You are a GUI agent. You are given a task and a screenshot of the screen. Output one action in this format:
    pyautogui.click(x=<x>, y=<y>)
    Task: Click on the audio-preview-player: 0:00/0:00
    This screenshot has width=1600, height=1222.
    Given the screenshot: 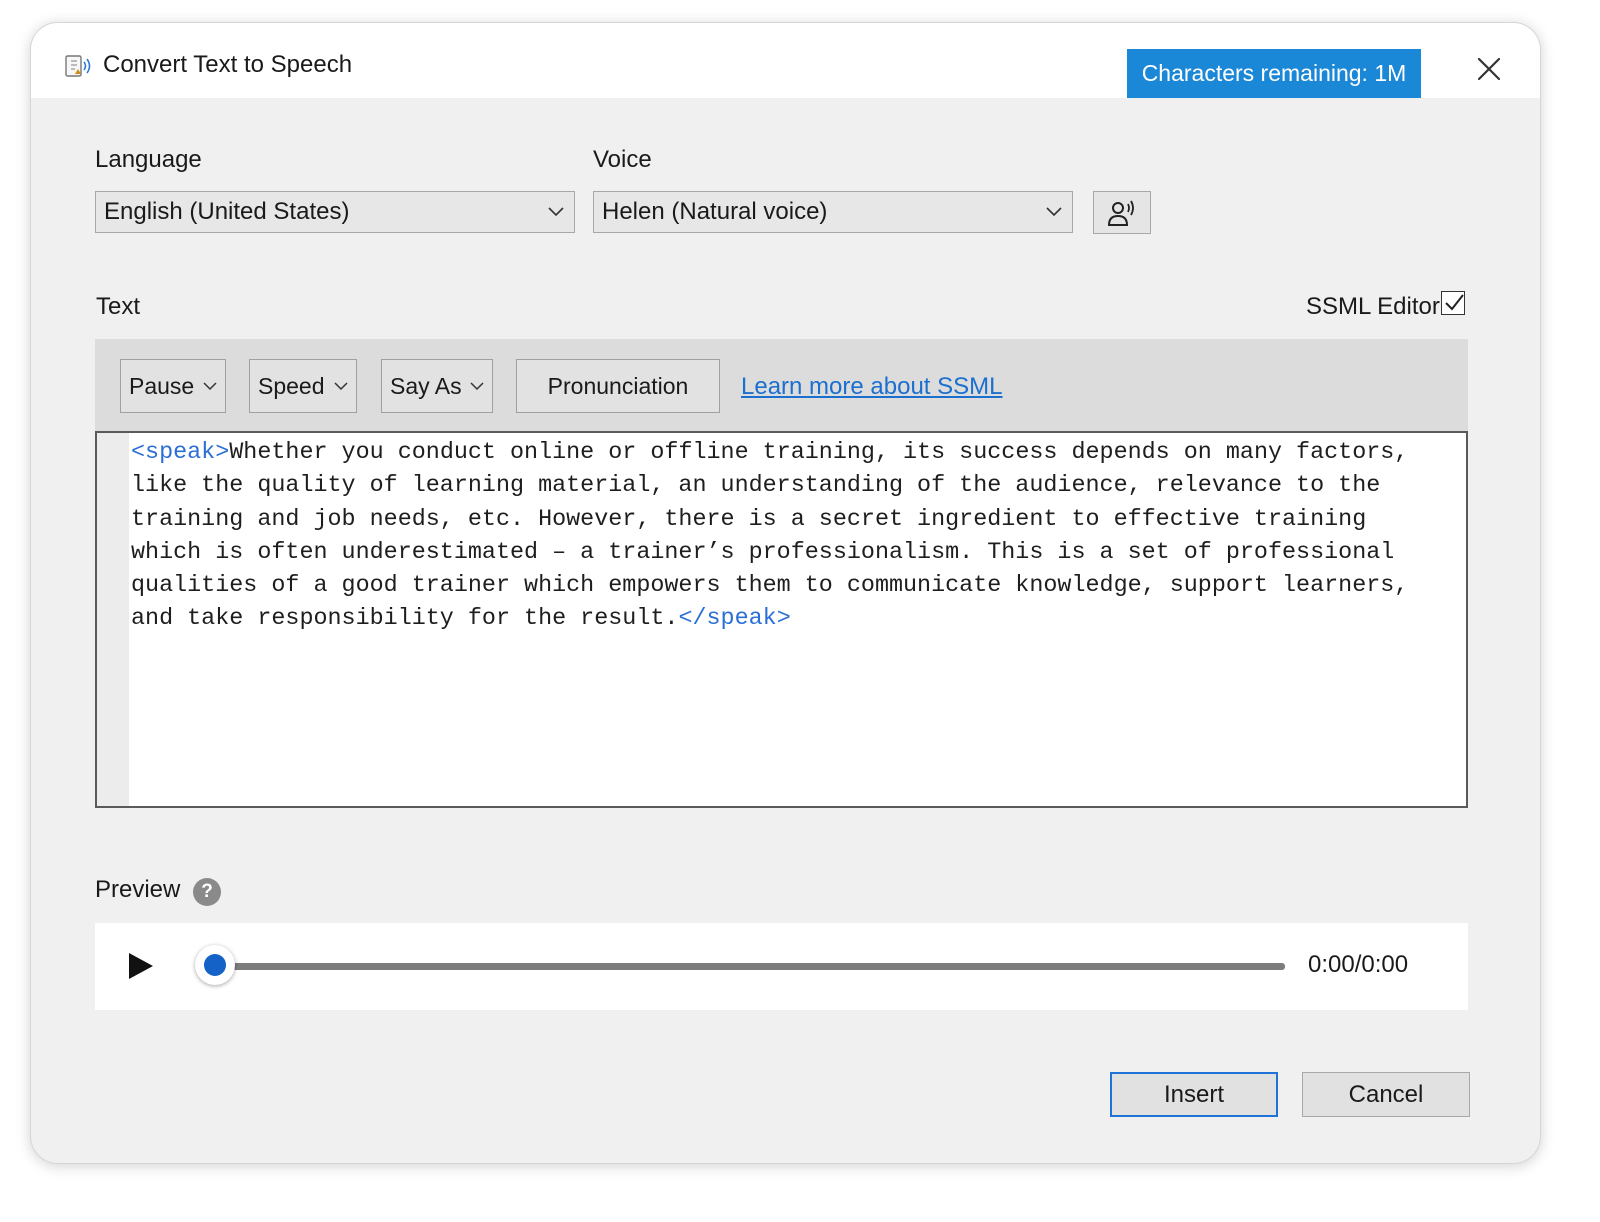 What is the action you would take?
    pyautogui.click(x=781, y=966)
    